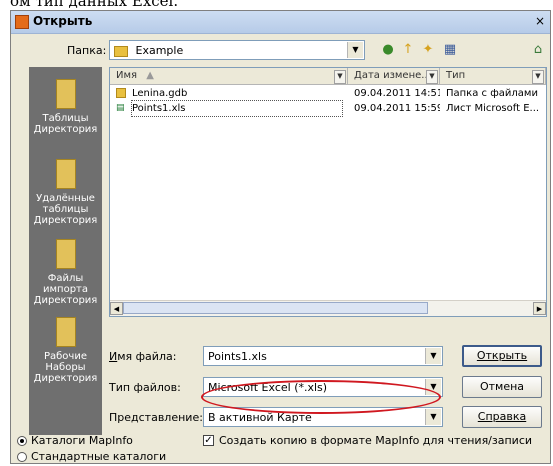 The height and width of the screenshot is (466, 553). What do you see at coordinates (493, 76) in the screenshot?
I see `column-header-type: Тип ▼` at bounding box center [493, 76].